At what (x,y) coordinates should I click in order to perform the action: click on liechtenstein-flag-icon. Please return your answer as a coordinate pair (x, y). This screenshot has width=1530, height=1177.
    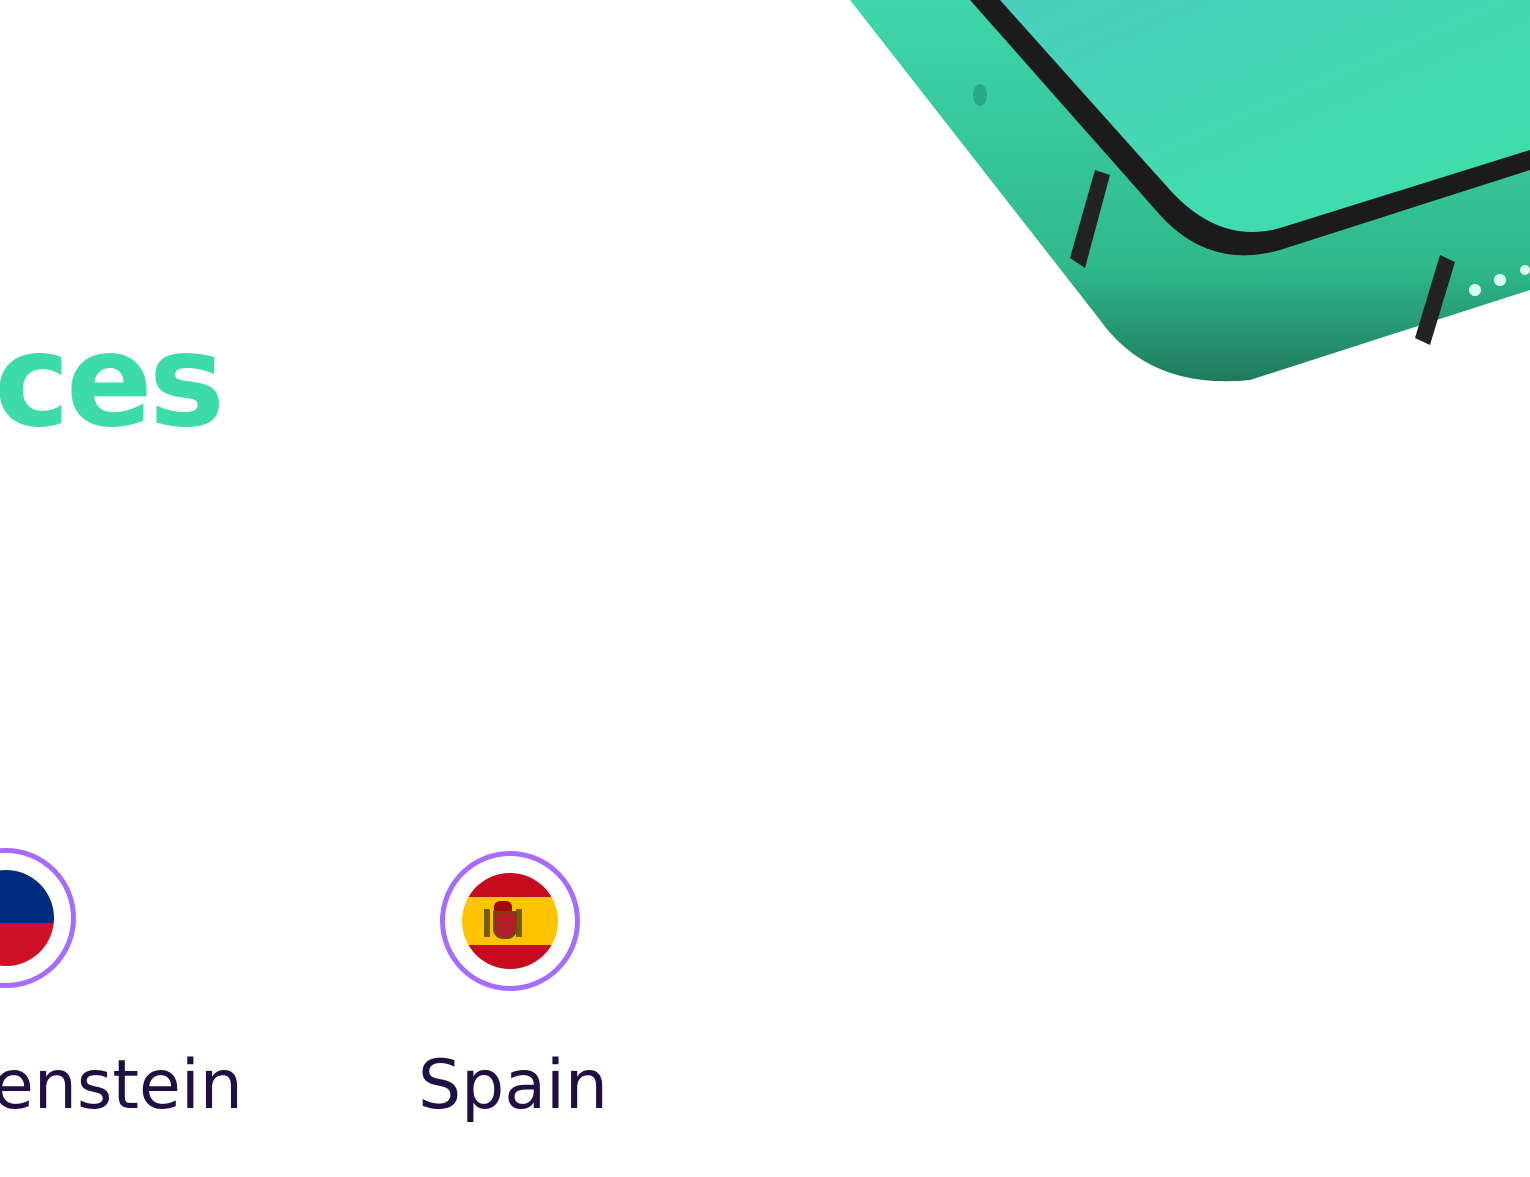
    Looking at the image, I should click on (27, 918).